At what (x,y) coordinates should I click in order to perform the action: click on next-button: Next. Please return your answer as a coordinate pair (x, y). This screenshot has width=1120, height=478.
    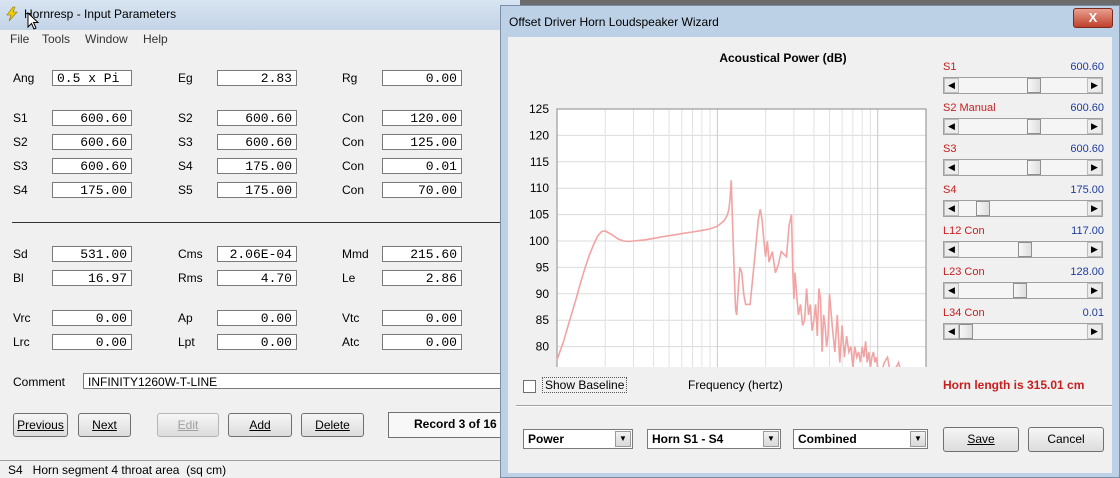
    Looking at the image, I should click on (104, 425).